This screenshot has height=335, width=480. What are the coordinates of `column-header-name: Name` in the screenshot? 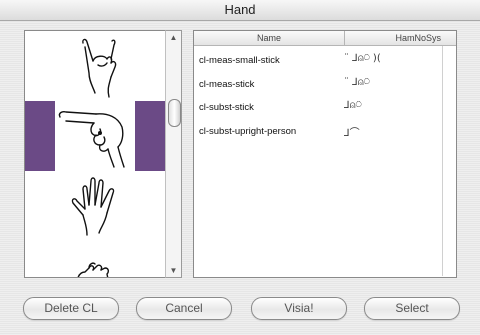 It's located at (269, 38).